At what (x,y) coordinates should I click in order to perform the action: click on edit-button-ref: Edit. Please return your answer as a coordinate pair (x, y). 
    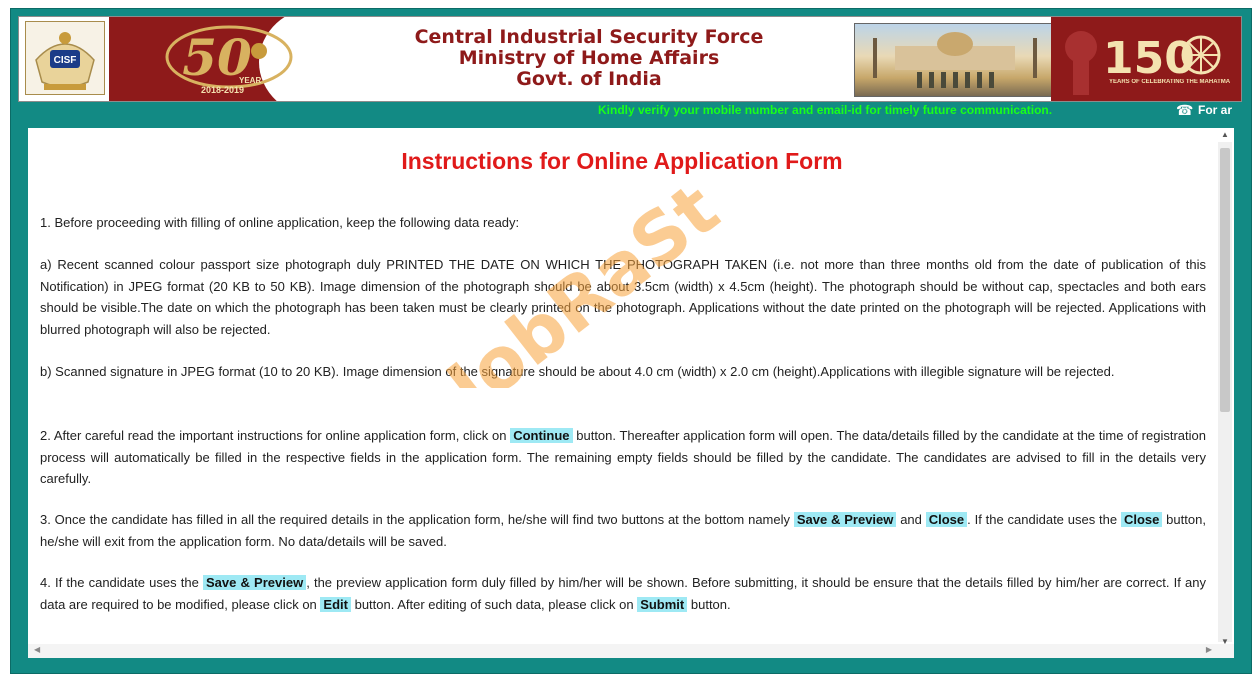
    Looking at the image, I should click on (335, 604).